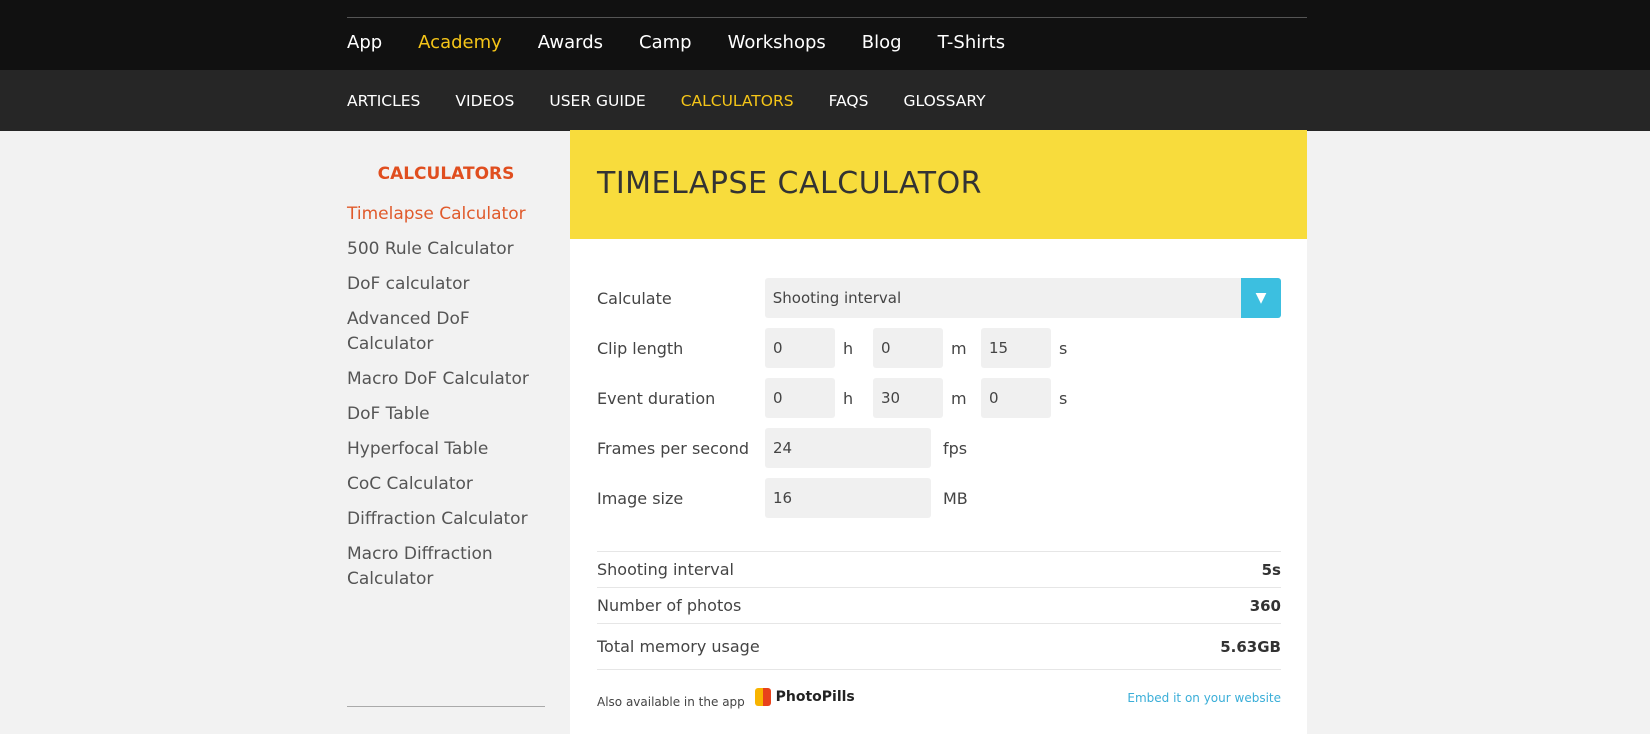  What do you see at coordinates (837, 298) in the screenshot?
I see `calculate-value: Shooting interval` at bounding box center [837, 298].